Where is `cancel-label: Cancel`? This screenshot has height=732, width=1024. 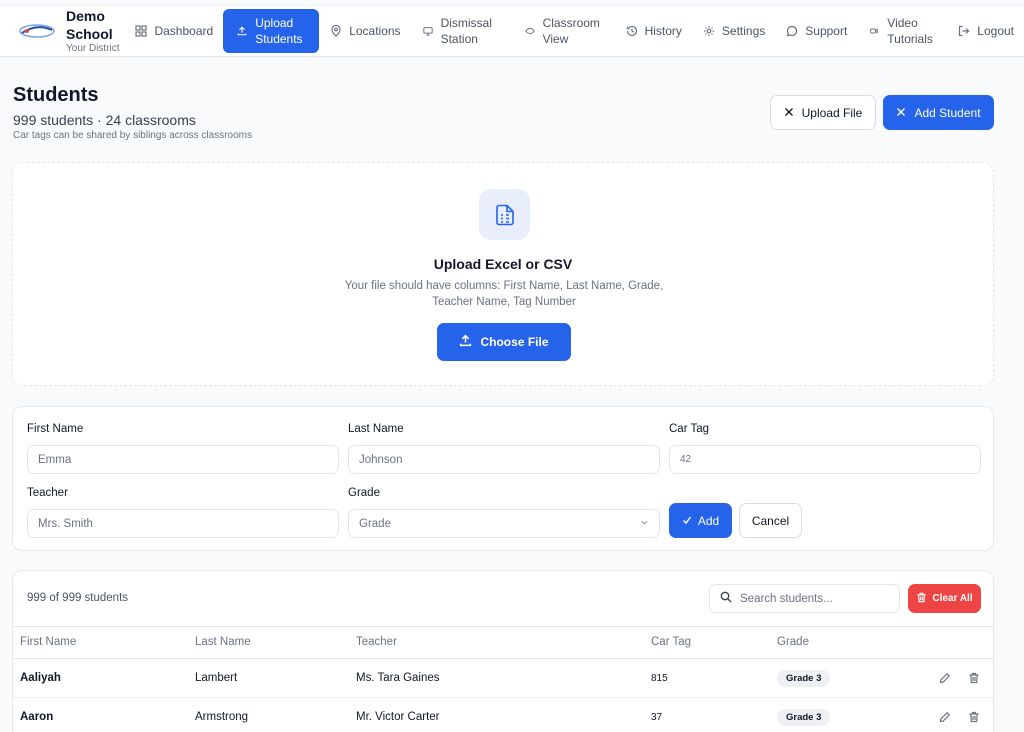
cancel-label: Cancel is located at coordinates (770, 520).